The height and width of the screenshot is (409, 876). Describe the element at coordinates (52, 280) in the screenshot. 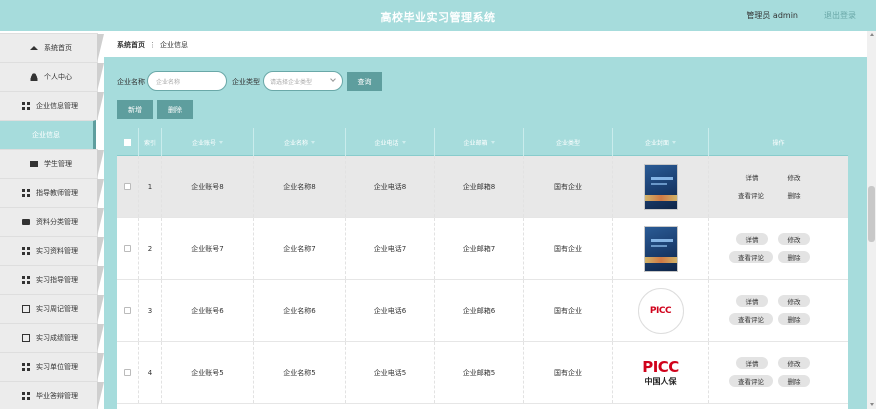

I see `sidebar-item-guidance-management: 实习指导管理` at that location.